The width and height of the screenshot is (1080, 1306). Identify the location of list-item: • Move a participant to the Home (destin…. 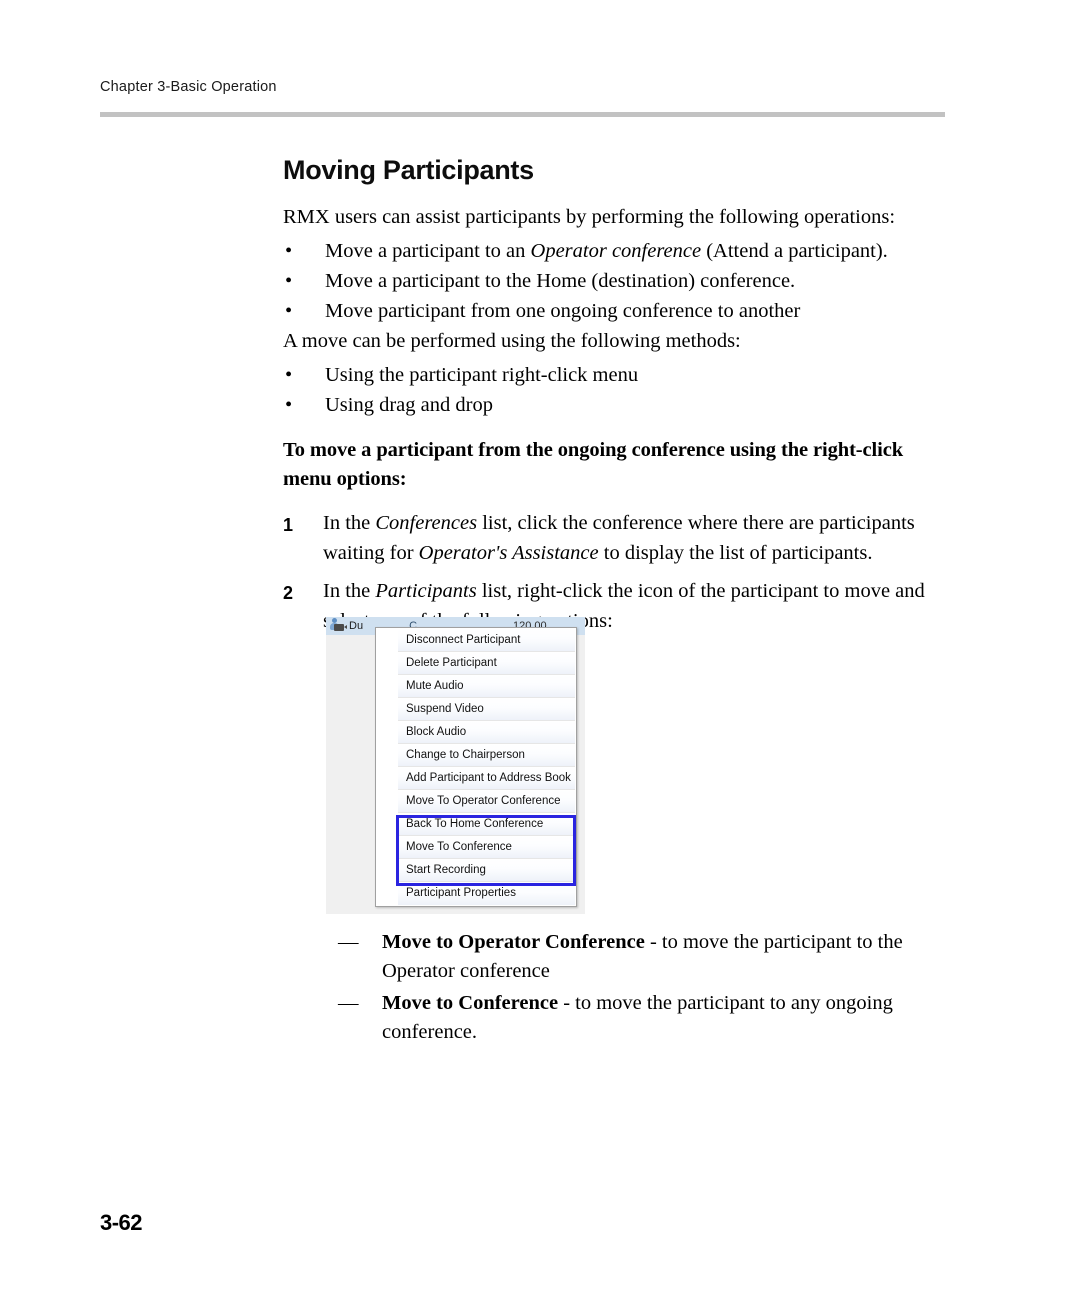
(618, 281).